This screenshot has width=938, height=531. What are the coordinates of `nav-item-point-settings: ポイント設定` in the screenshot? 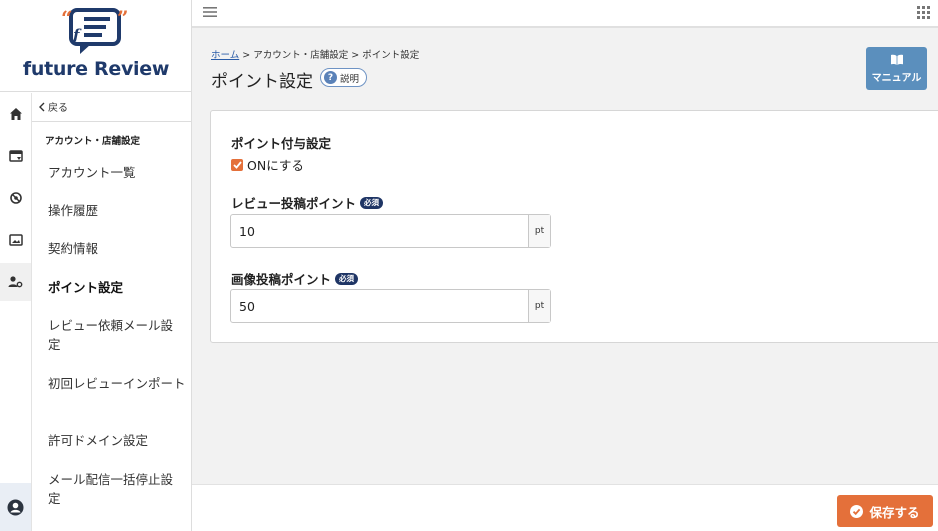 It's located at (118, 287).